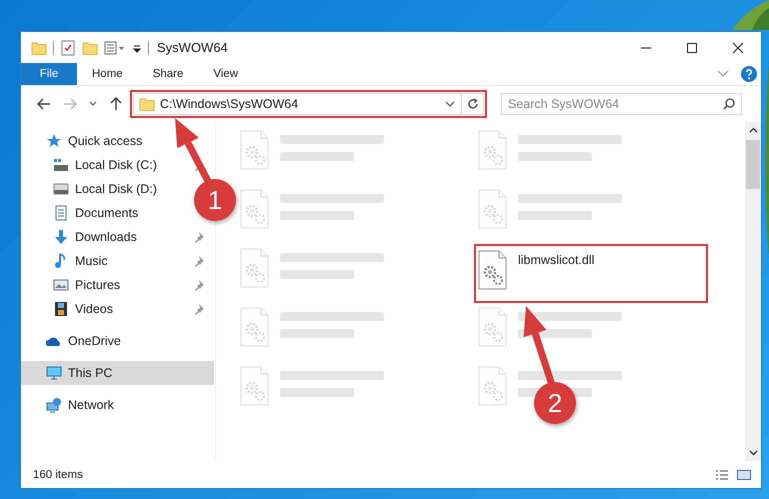 The height and width of the screenshot is (499, 769). What do you see at coordinates (61, 285) in the screenshot?
I see `picture-frame-icon` at bounding box center [61, 285].